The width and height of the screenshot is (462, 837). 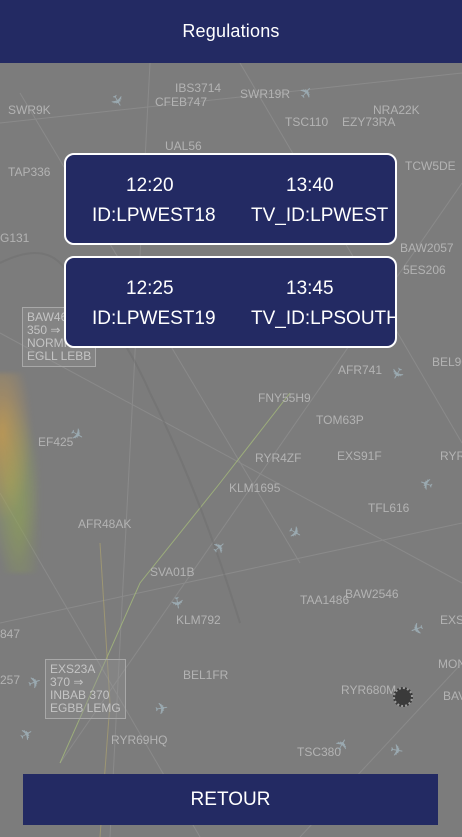 What do you see at coordinates (230, 199) in the screenshot?
I see `regulation-card: 12:20 13:40 ID:LPWEST18 TV_ID:LPWEST` at bounding box center [230, 199].